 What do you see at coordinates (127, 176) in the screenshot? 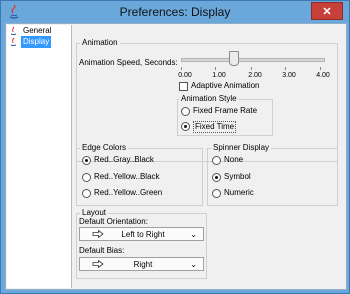
I see `red-yellow-black-label: Red..Yellow..Black` at bounding box center [127, 176].